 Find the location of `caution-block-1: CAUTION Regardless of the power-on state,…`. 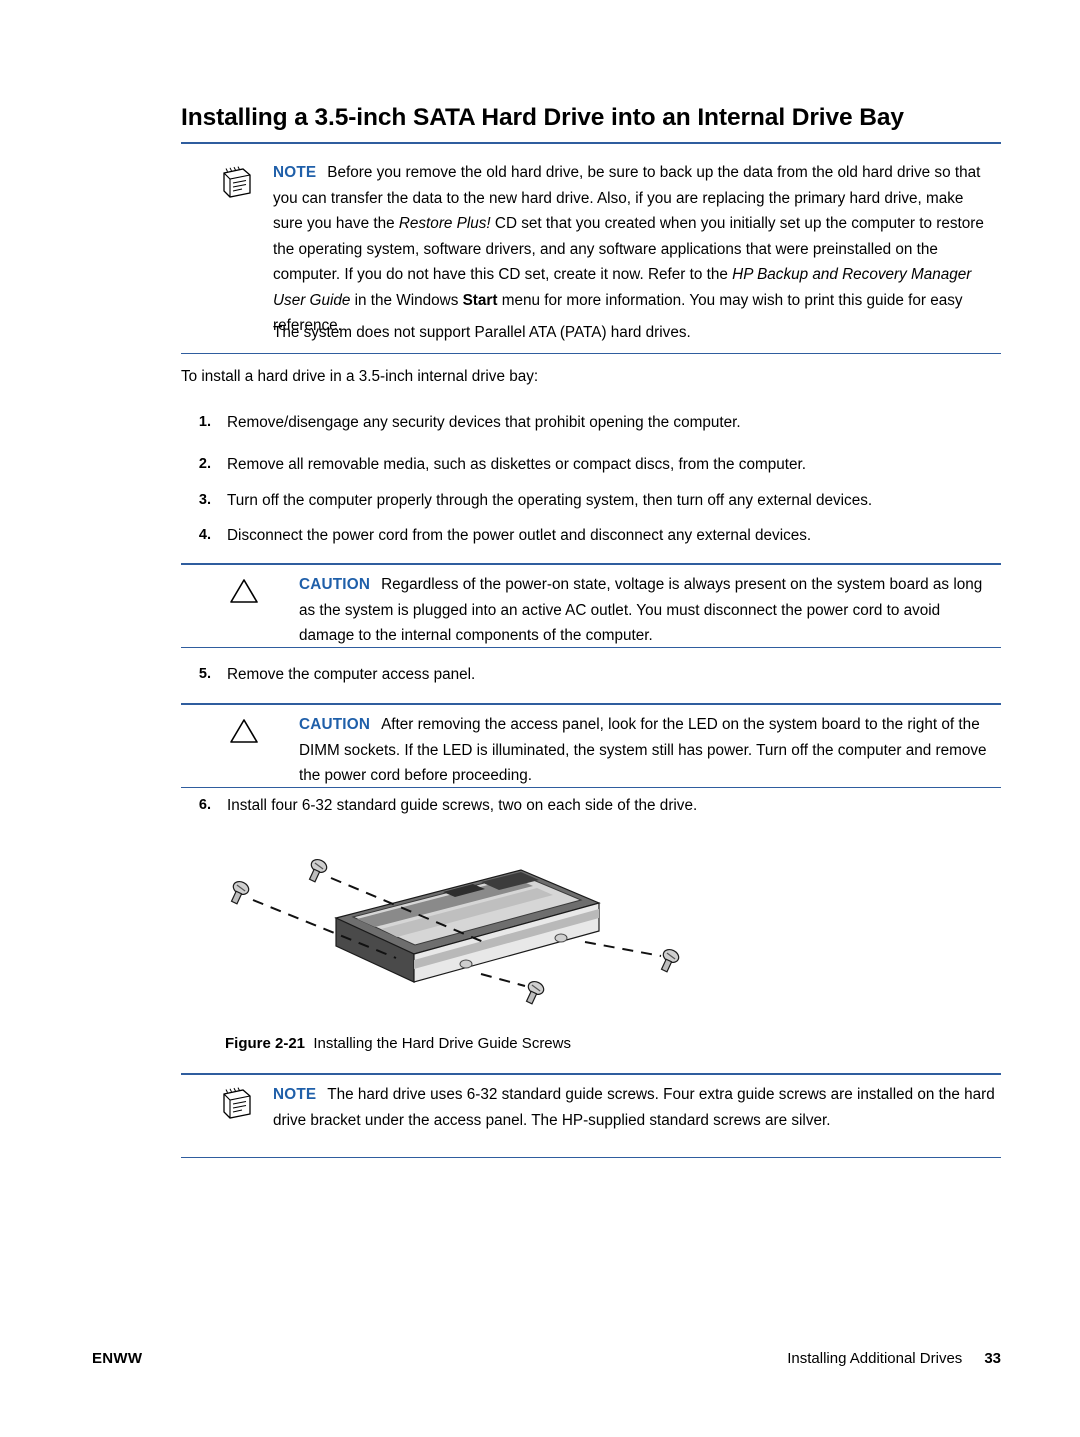

caution-block-1: CAUTION Regardless of the power-on state,… is located at coordinates (591, 605).